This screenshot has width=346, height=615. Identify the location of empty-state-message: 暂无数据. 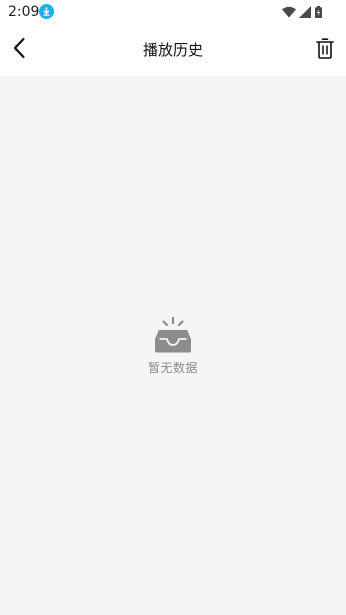
(172, 368).